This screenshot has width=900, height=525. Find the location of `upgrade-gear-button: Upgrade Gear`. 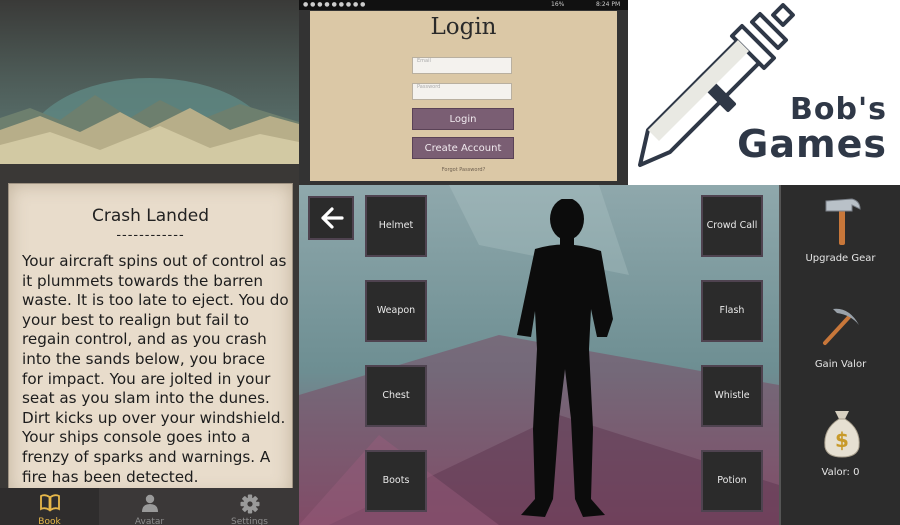

upgrade-gear-button: Upgrade Gear is located at coordinates (840, 232).